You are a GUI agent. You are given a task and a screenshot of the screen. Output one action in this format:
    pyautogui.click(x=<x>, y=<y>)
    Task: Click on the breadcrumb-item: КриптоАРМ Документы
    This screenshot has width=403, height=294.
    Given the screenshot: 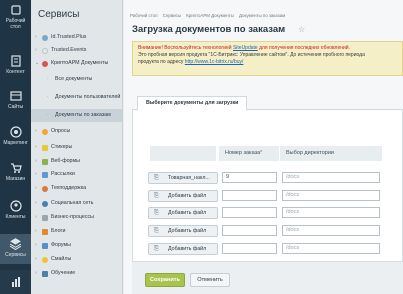 What is the action you would take?
    pyautogui.click(x=210, y=15)
    